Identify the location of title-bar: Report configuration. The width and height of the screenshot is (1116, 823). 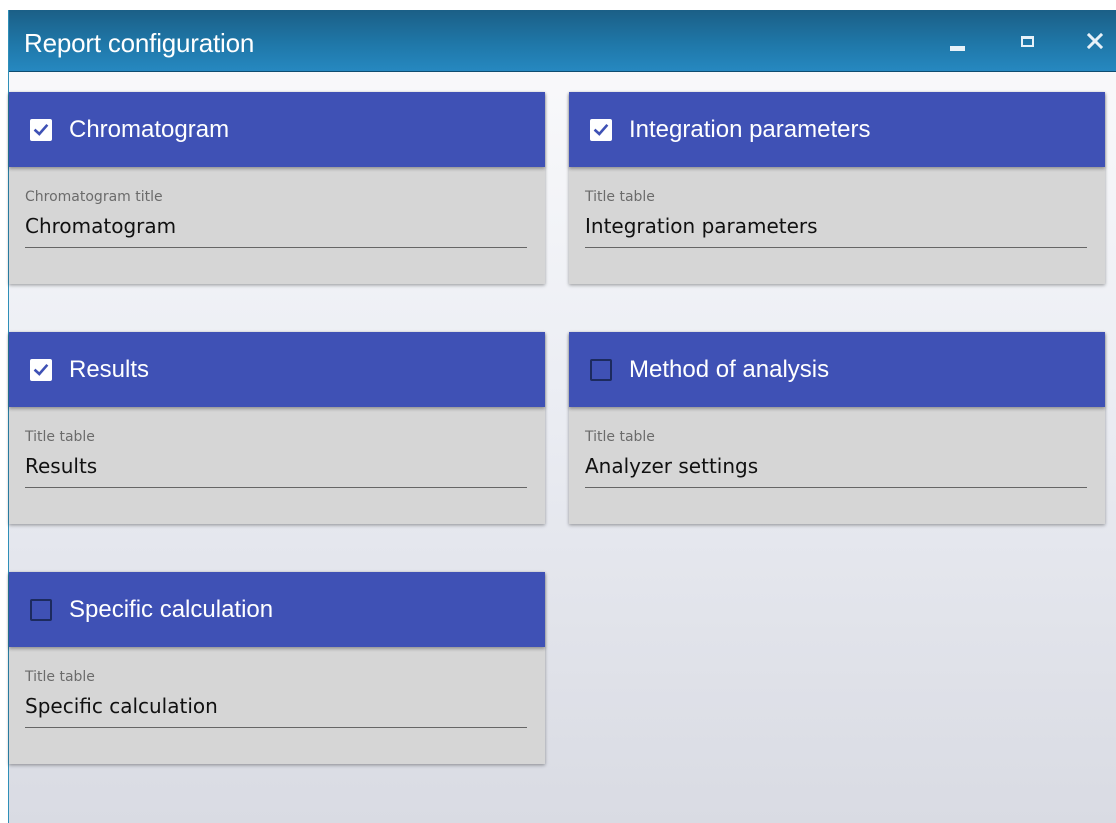
(562, 41).